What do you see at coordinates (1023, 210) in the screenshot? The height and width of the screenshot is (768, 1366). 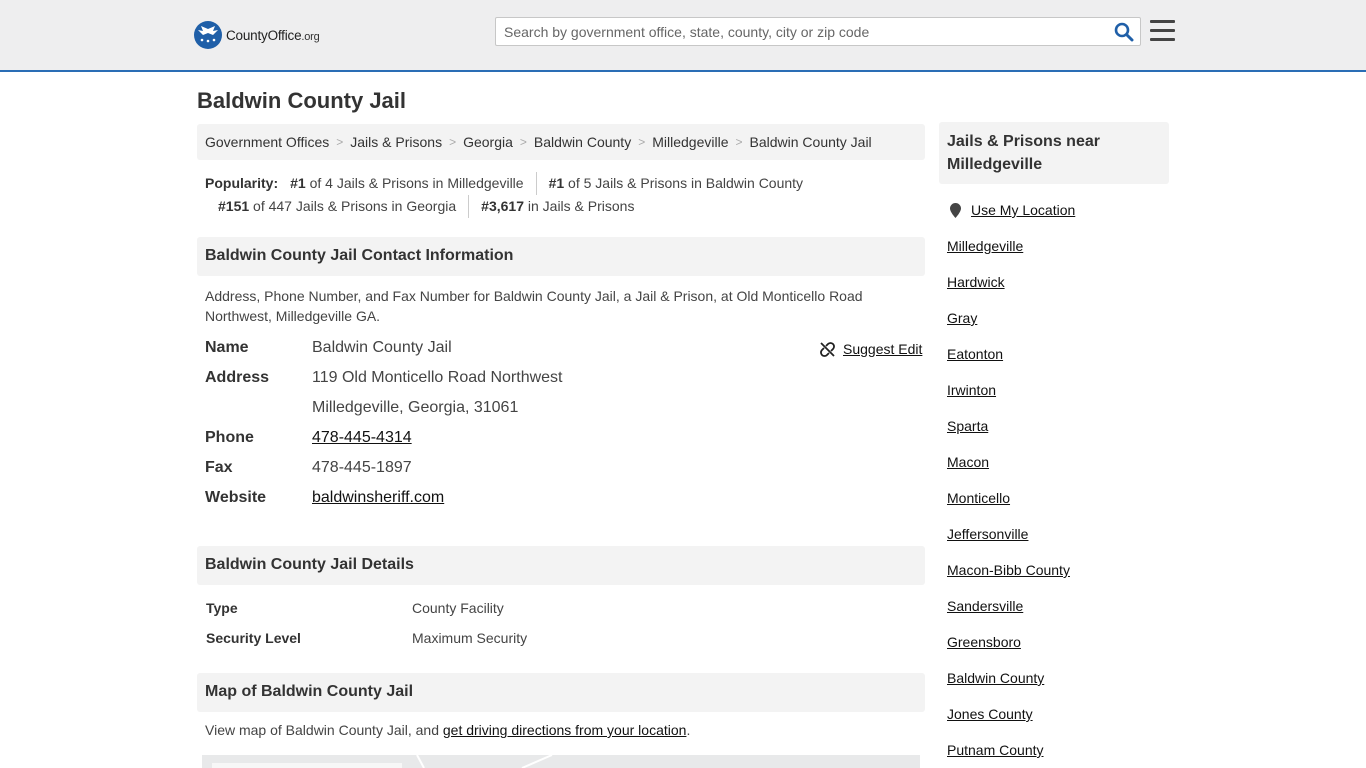 I see `use-my-location-link: Use My Location` at bounding box center [1023, 210].